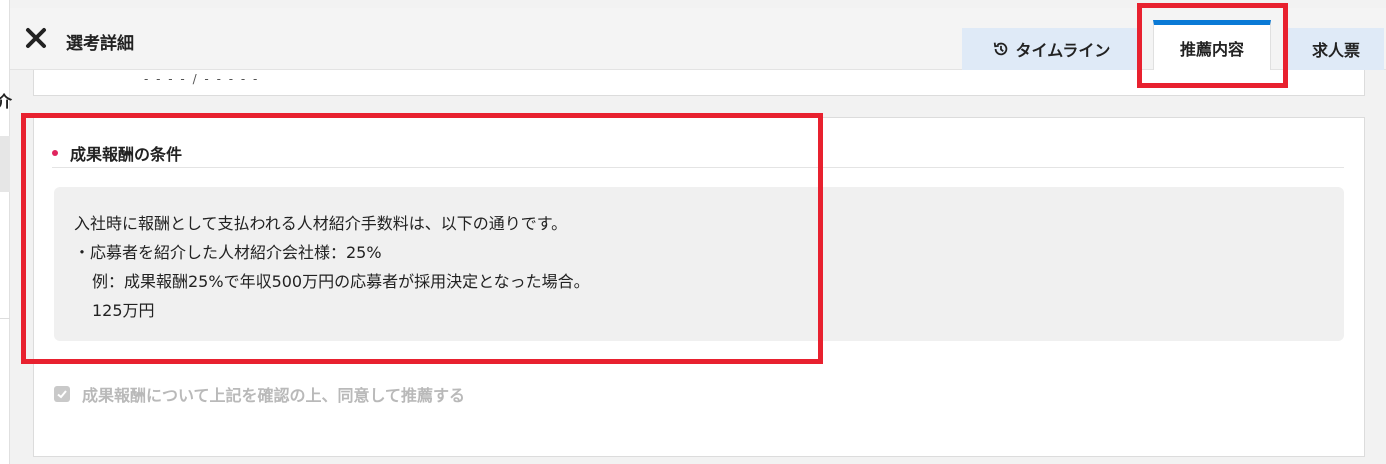 The height and width of the screenshot is (464, 1386). What do you see at coordinates (228, 252) in the screenshot?
I see `condition-line: ・応募者を紹介した人材紹介会社様：25%` at bounding box center [228, 252].